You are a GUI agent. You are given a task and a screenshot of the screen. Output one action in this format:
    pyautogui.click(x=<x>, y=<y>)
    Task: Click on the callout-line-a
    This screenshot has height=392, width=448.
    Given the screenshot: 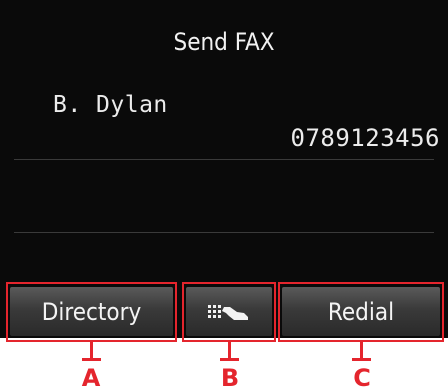 What is the action you would take?
    pyautogui.click(x=91, y=359)
    